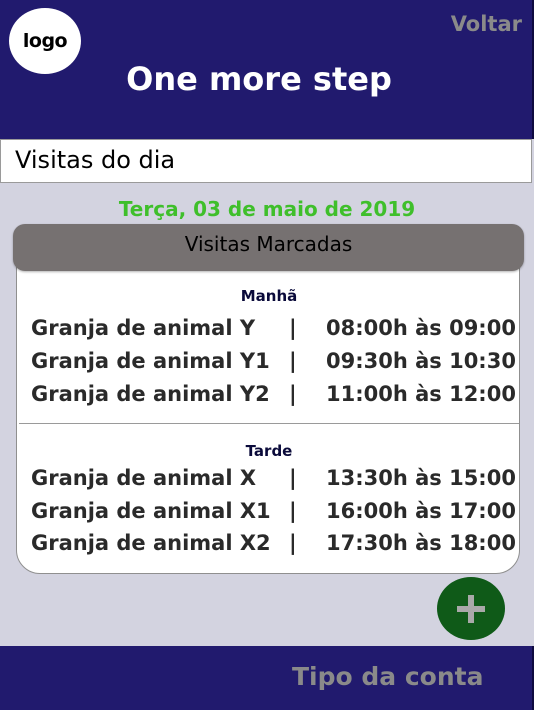  I want to click on period-label-afternoon: Tarde, so click(269, 451).